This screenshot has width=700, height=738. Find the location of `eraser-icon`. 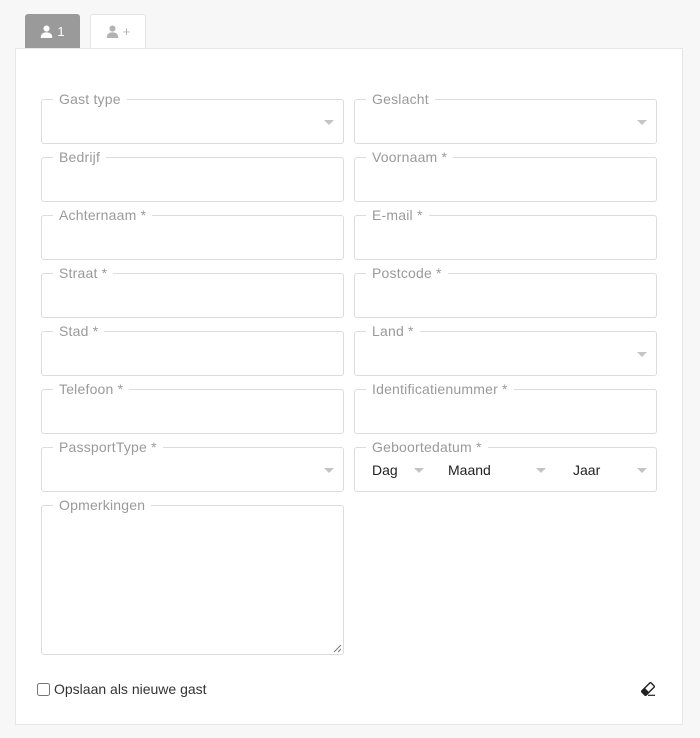

eraser-icon is located at coordinates (648, 689).